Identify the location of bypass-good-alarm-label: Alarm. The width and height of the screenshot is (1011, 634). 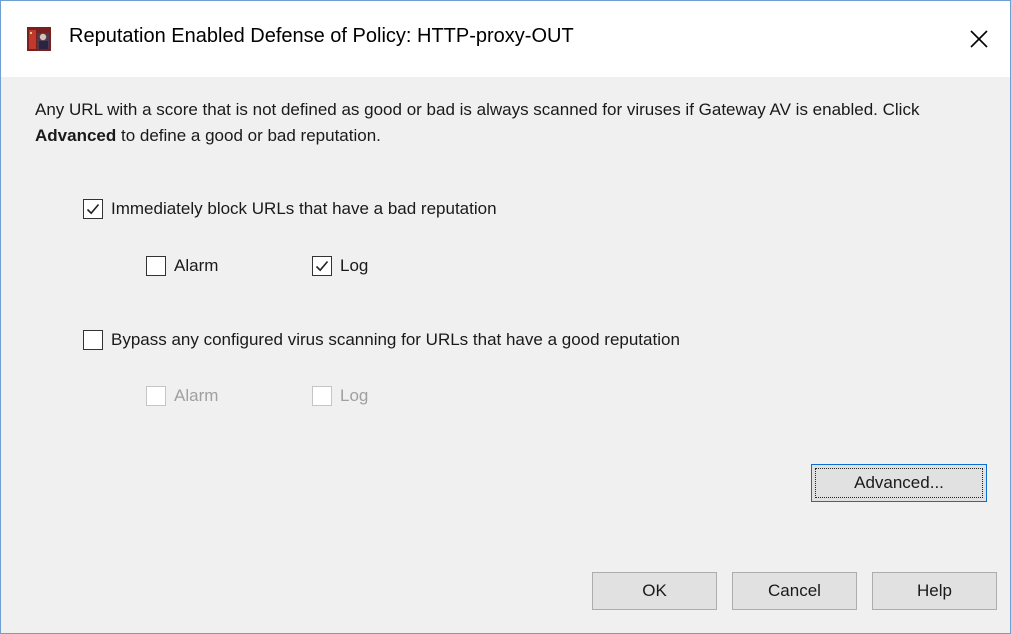
(196, 395).